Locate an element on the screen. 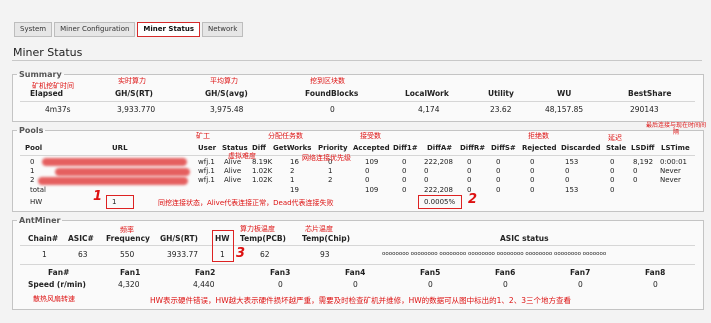  summary-divider is located at coordinates (357, 101).